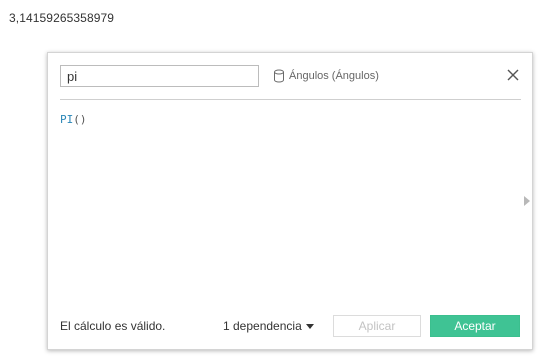  What do you see at coordinates (67, 119) in the screenshot?
I see `formula-function-name: PI` at bounding box center [67, 119].